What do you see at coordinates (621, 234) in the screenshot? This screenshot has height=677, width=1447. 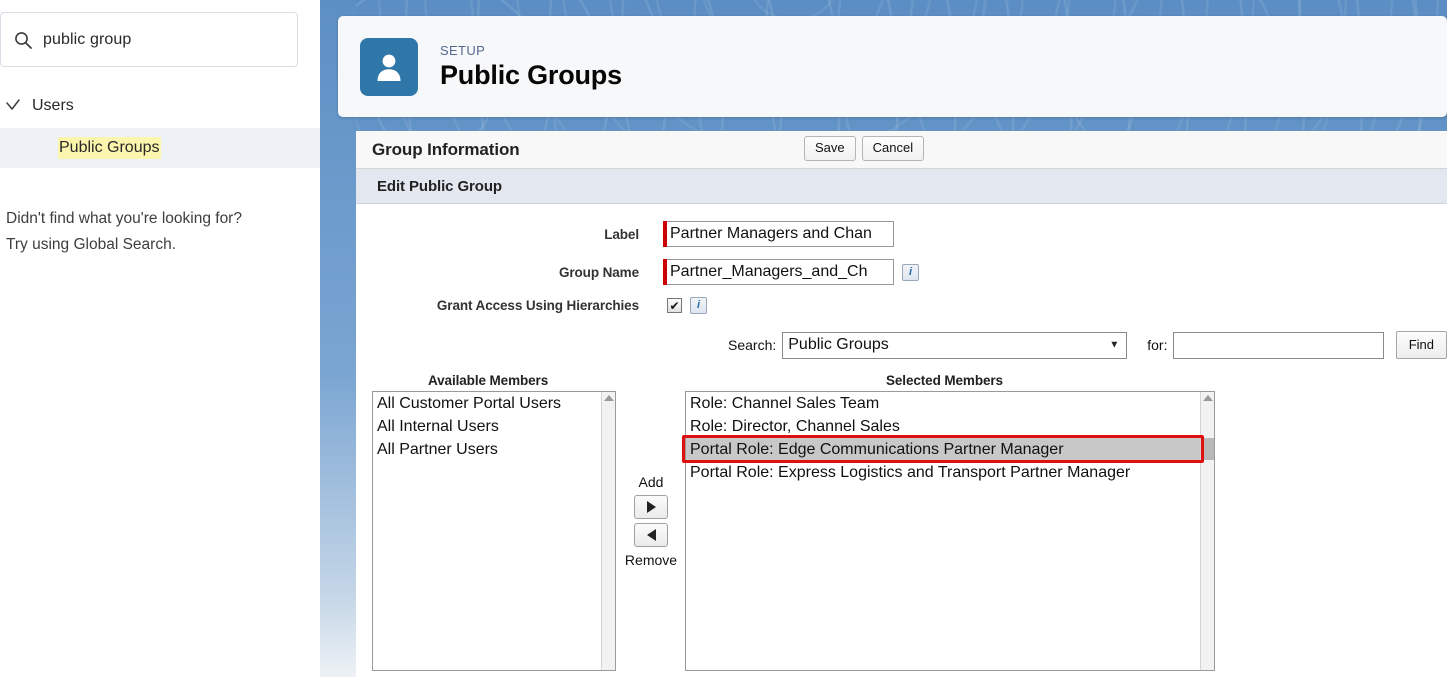 I see `label-field-label: Label` at bounding box center [621, 234].